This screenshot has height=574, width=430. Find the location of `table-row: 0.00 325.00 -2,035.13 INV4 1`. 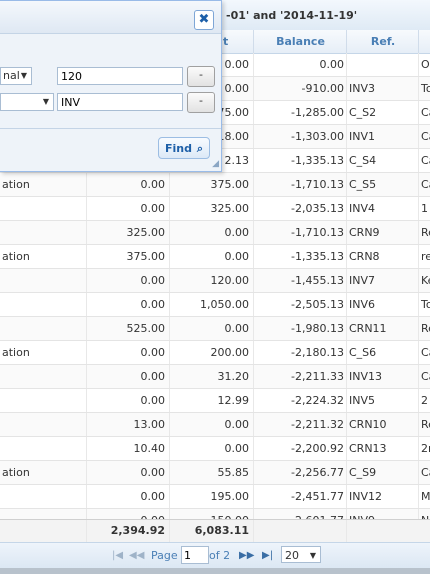

table-row: 0.00 325.00 -2,035.13 INV4 1 is located at coordinates (215, 209).